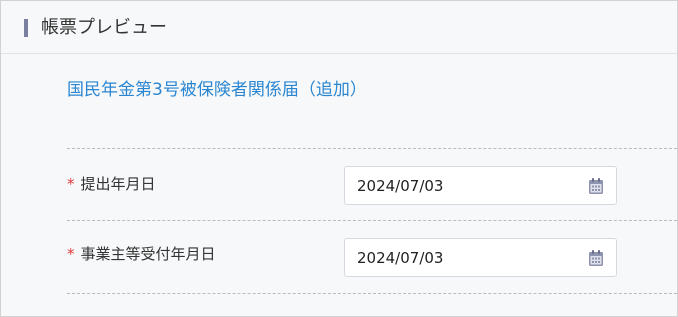 The width and height of the screenshot is (678, 317). I want to click on submission-date-value: 2024/07/03, so click(400, 186).